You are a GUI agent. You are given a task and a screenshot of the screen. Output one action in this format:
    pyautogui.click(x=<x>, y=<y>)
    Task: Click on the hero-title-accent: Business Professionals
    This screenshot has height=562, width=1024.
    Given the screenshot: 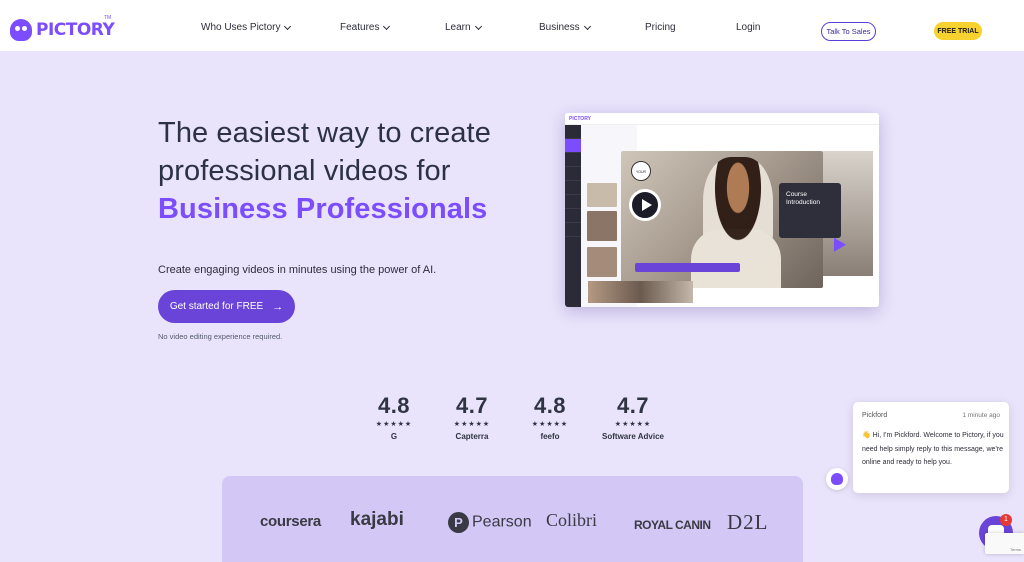 What is the action you would take?
    pyautogui.click(x=323, y=209)
    